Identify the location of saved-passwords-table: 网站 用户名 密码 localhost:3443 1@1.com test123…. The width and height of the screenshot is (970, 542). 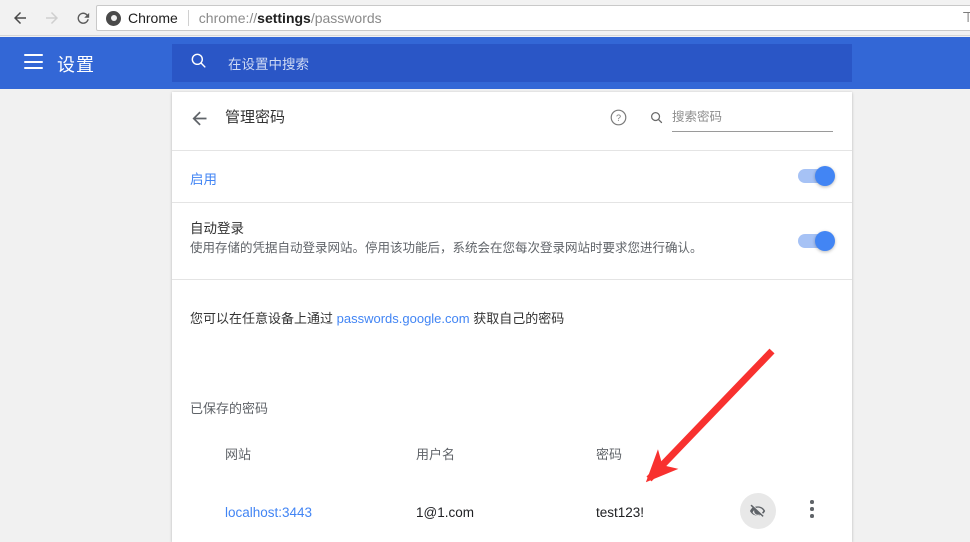
(512, 489).